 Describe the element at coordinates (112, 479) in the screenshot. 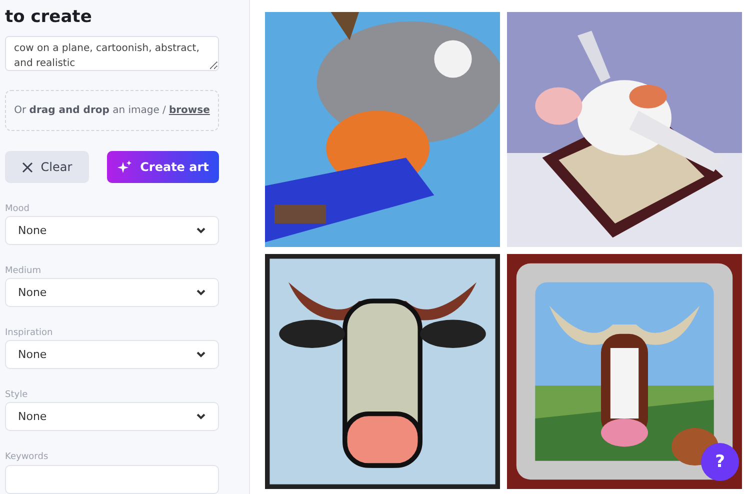

I see `keywords-field` at that location.